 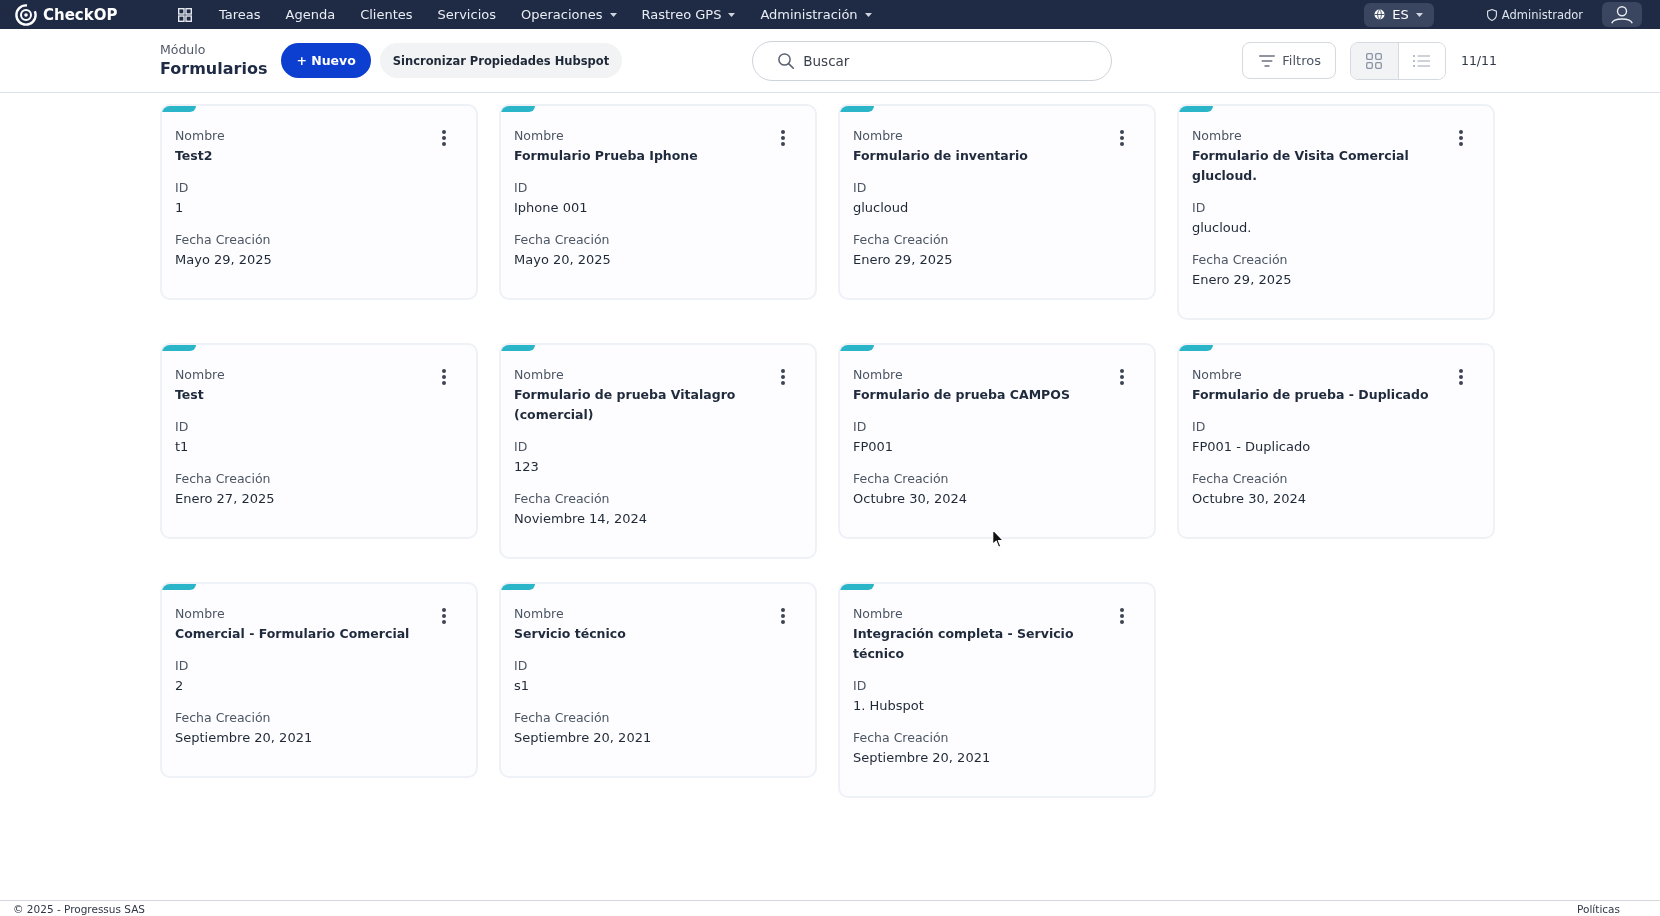 What do you see at coordinates (922, 758) in the screenshot?
I see `creation-date: Septiembre 20, 2021` at bounding box center [922, 758].